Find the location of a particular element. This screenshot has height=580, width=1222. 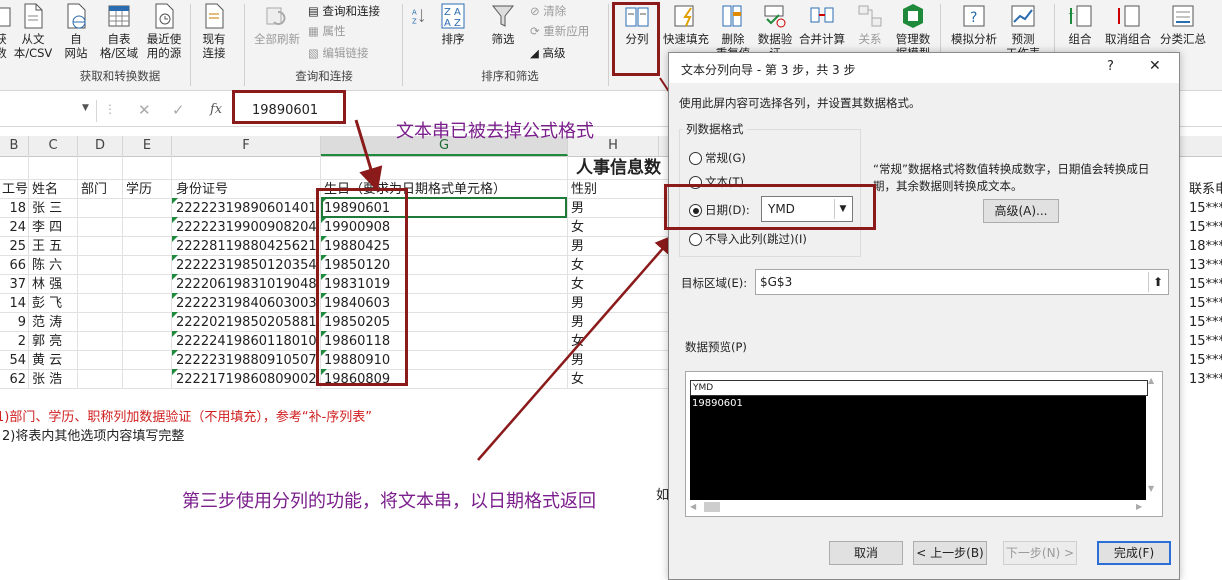

radio-skip-label: 不导入此列(跳过)(I) is located at coordinates (756, 239).